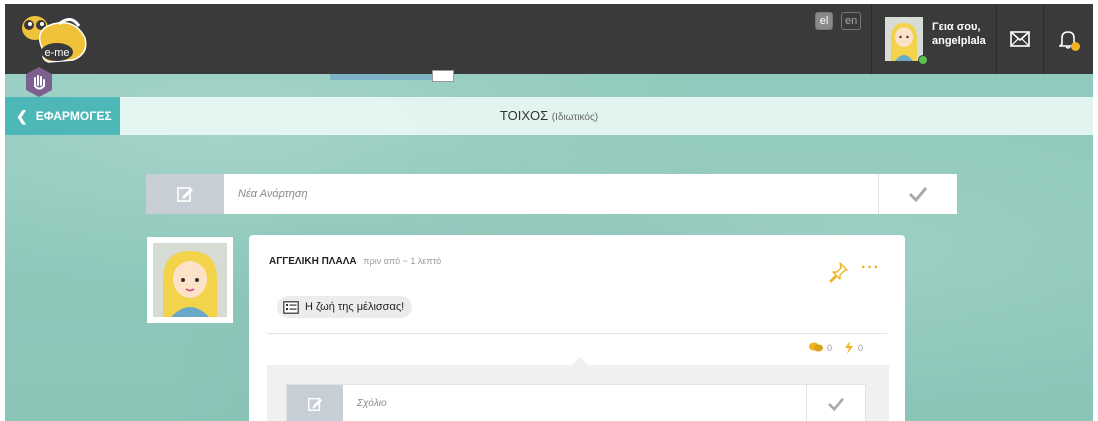 This screenshot has width=1098, height=421. I want to click on logo-text: e-me, so click(56, 53).